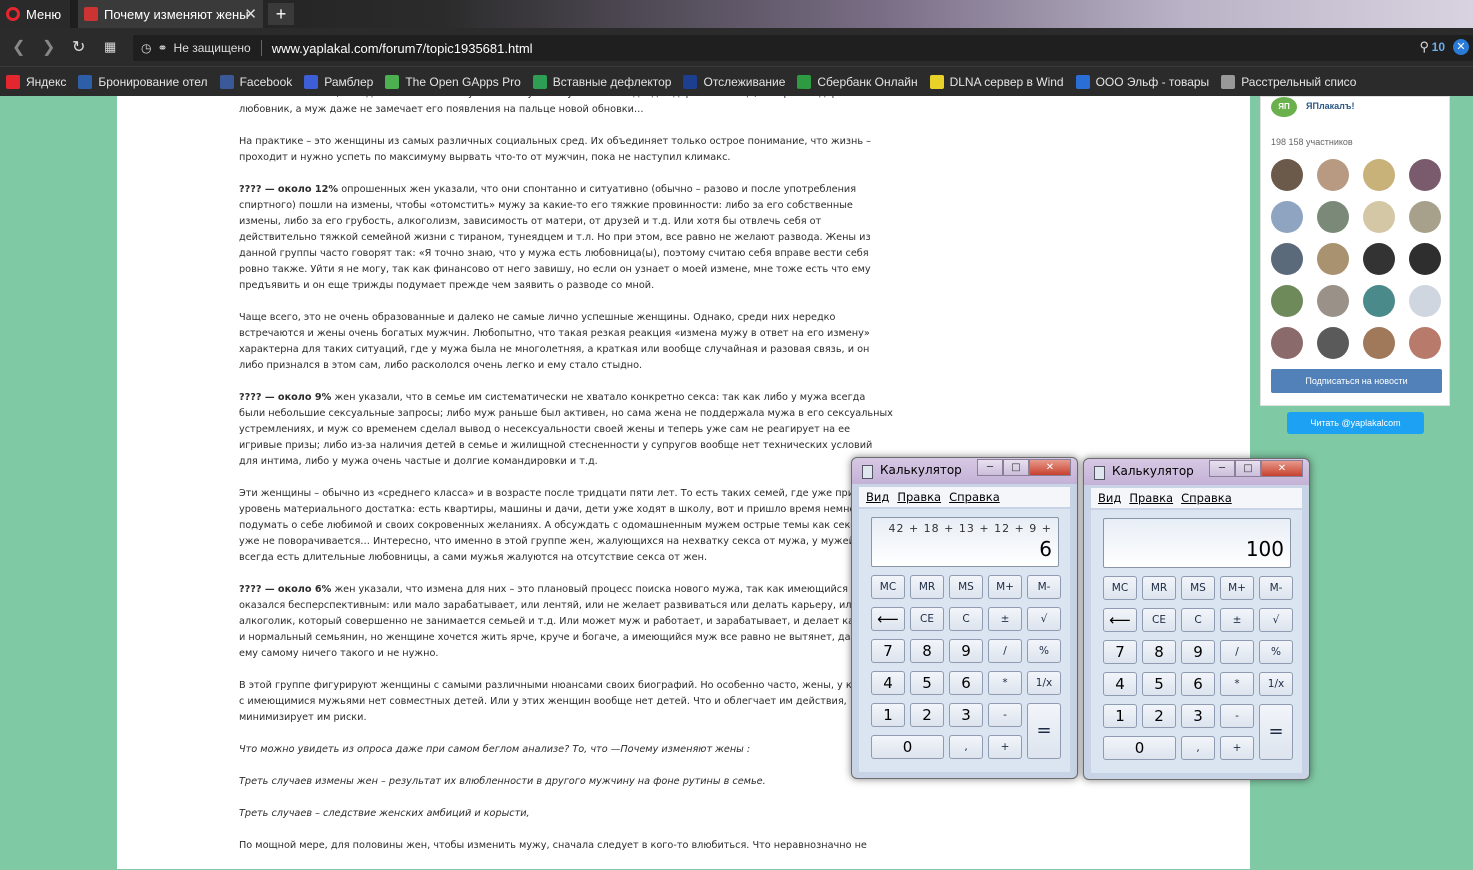 This screenshot has width=1473, height=870. I want to click on key-add: +, so click(1005, 747).